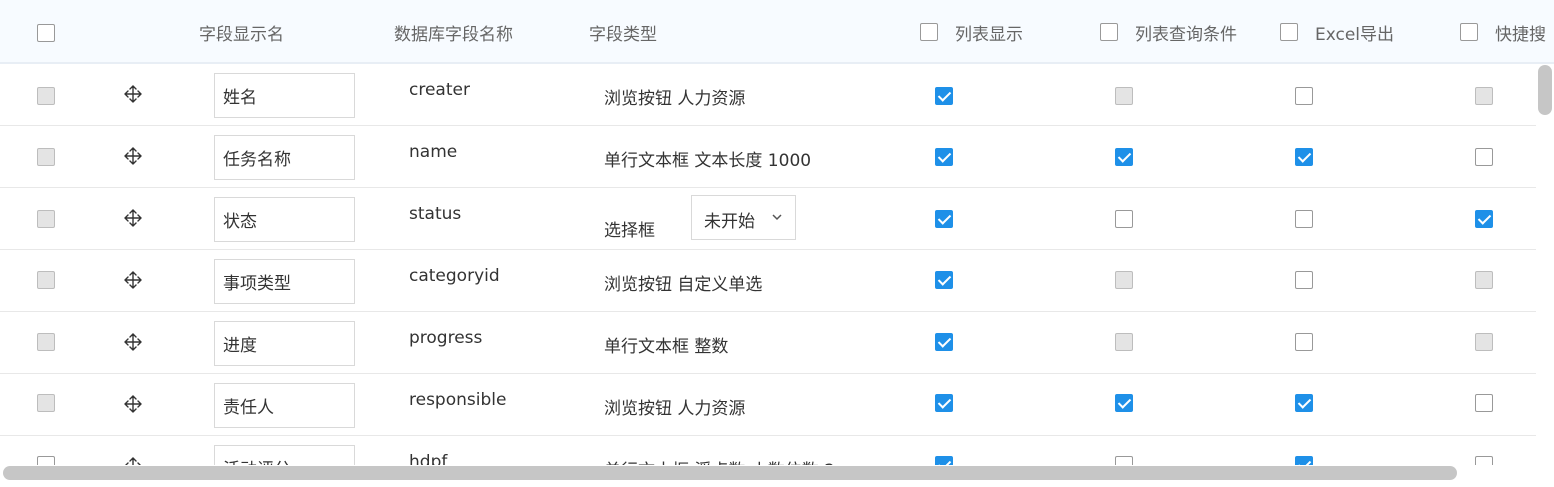  What do you see at coordinates (768, 95) in the screenshot?
I see `table-row: creater 浏览按钮 人力资源` at bounding box center [768, 95].